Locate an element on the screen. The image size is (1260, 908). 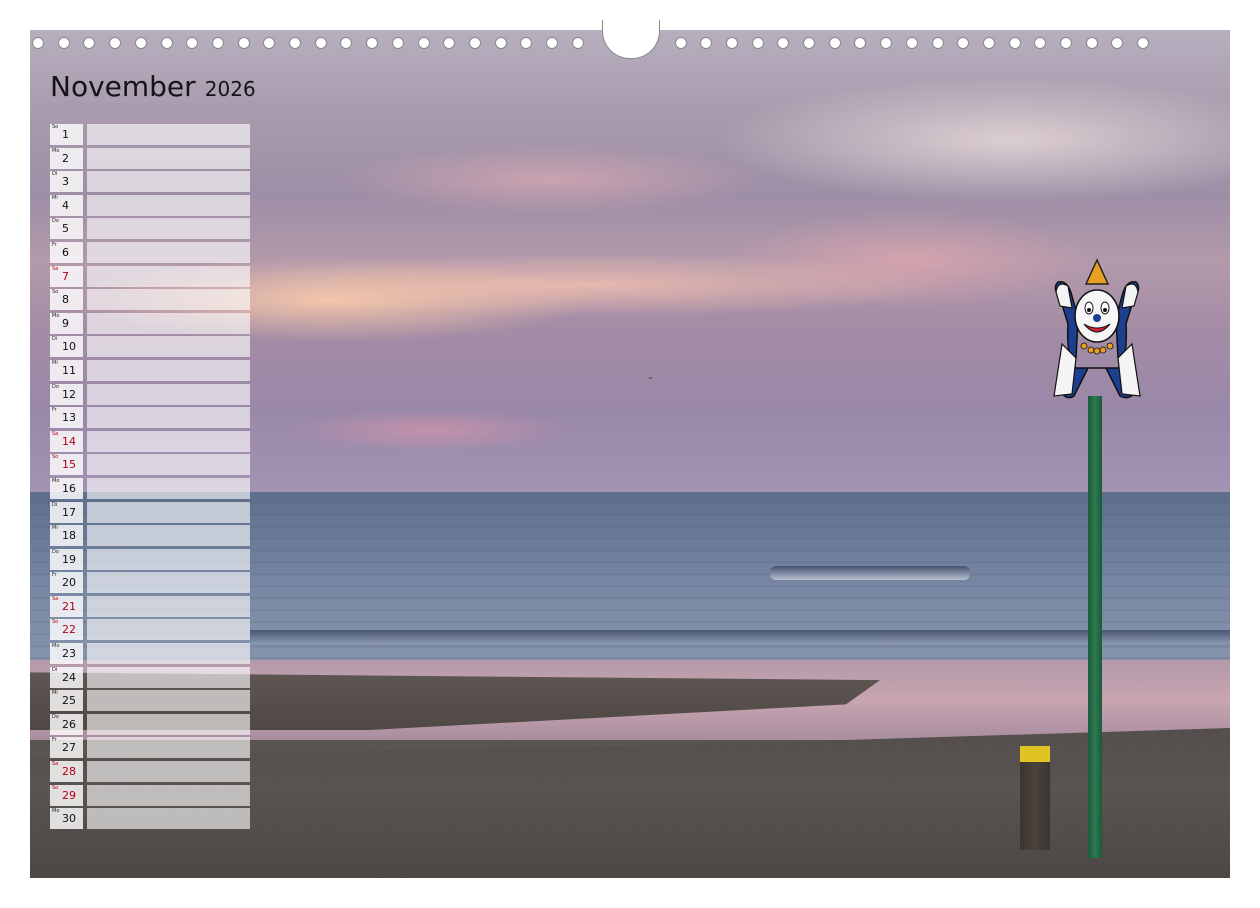
day-number: 11 is located at coordinates (69, 370).